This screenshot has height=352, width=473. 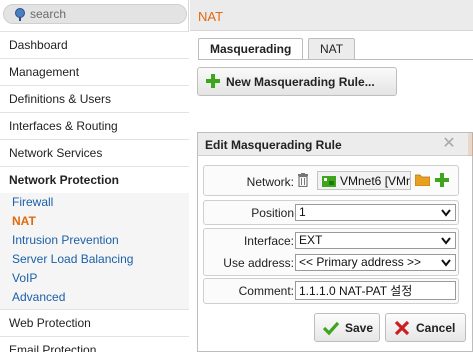 I want to click on nav-item-network-services: Network Services, so click(x=94, y=152).